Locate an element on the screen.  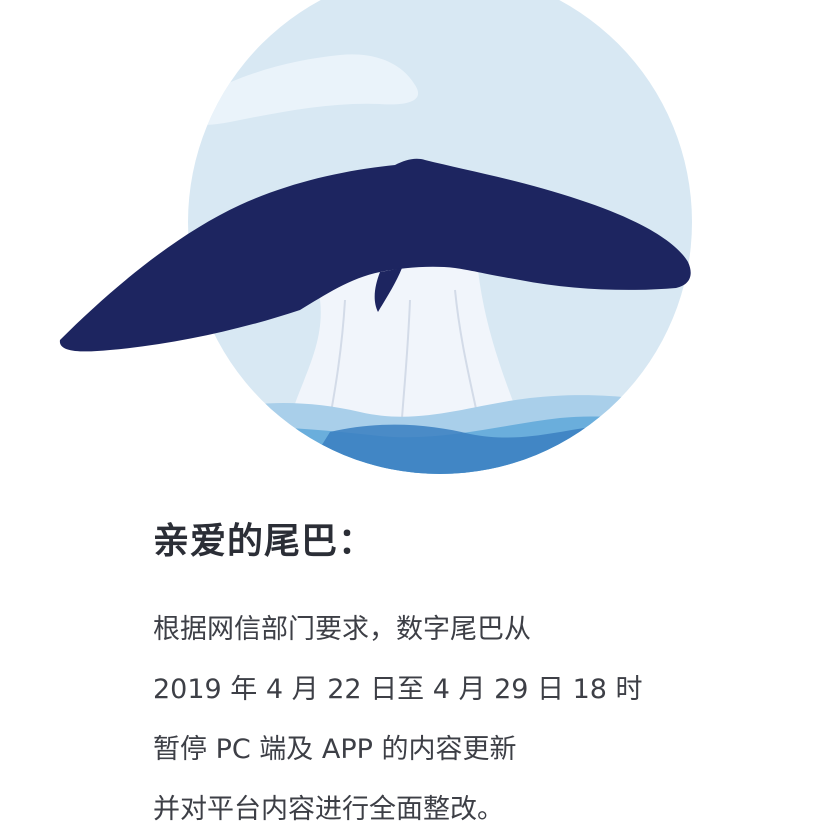
greeting-heading: 亲爱的尾巴： is located at coordinates (264, 541).